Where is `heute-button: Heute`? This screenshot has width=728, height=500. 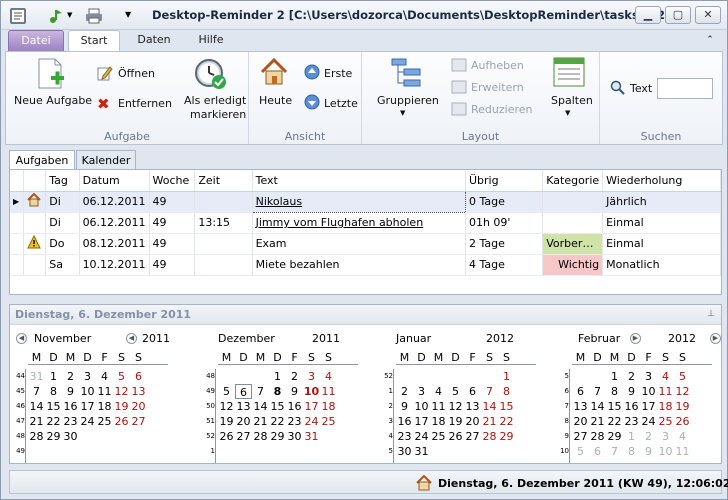
heute-button: Heute is located at coordinates (275, 100).